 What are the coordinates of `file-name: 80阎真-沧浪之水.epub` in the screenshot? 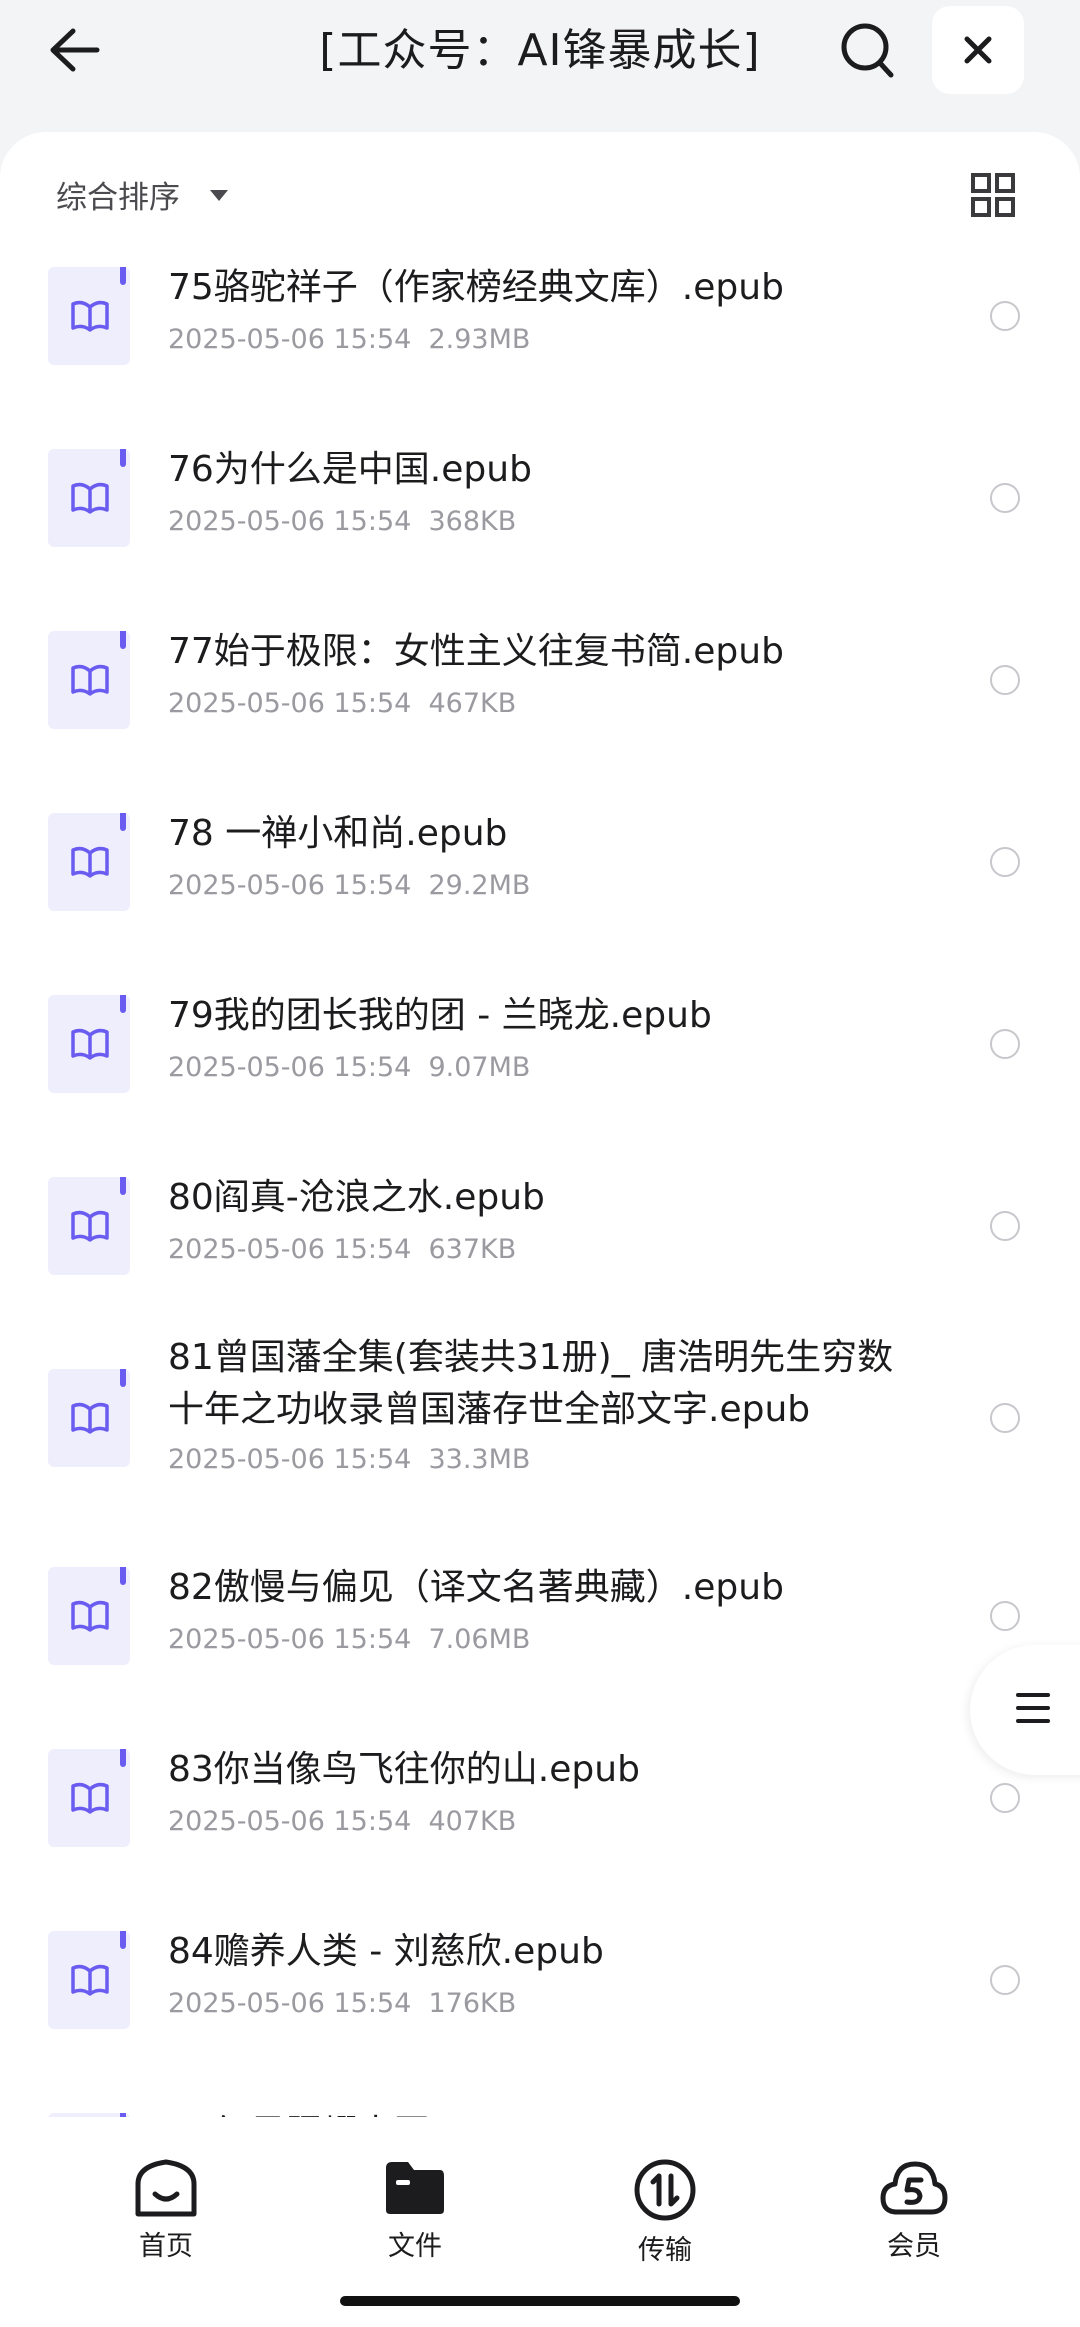 It's located at (356, 1197).